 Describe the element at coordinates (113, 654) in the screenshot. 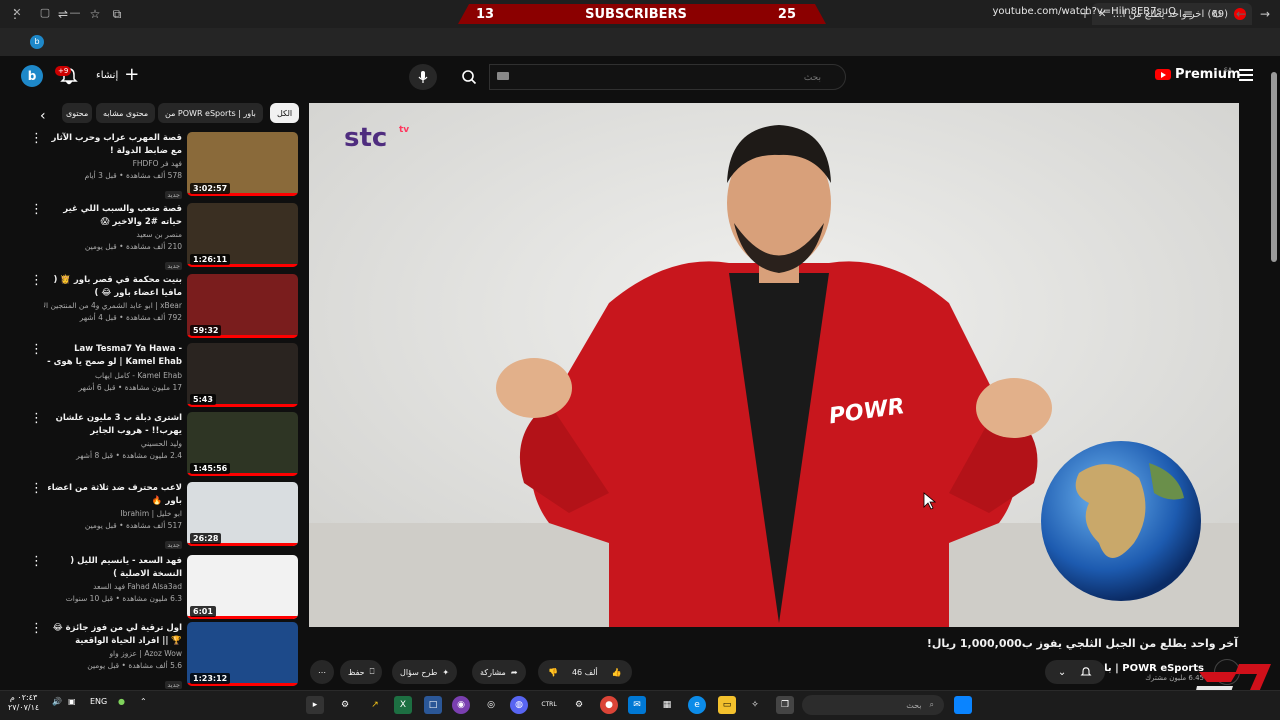

I see `channel-name: Azoz Wow | عزوز واو` at that location.